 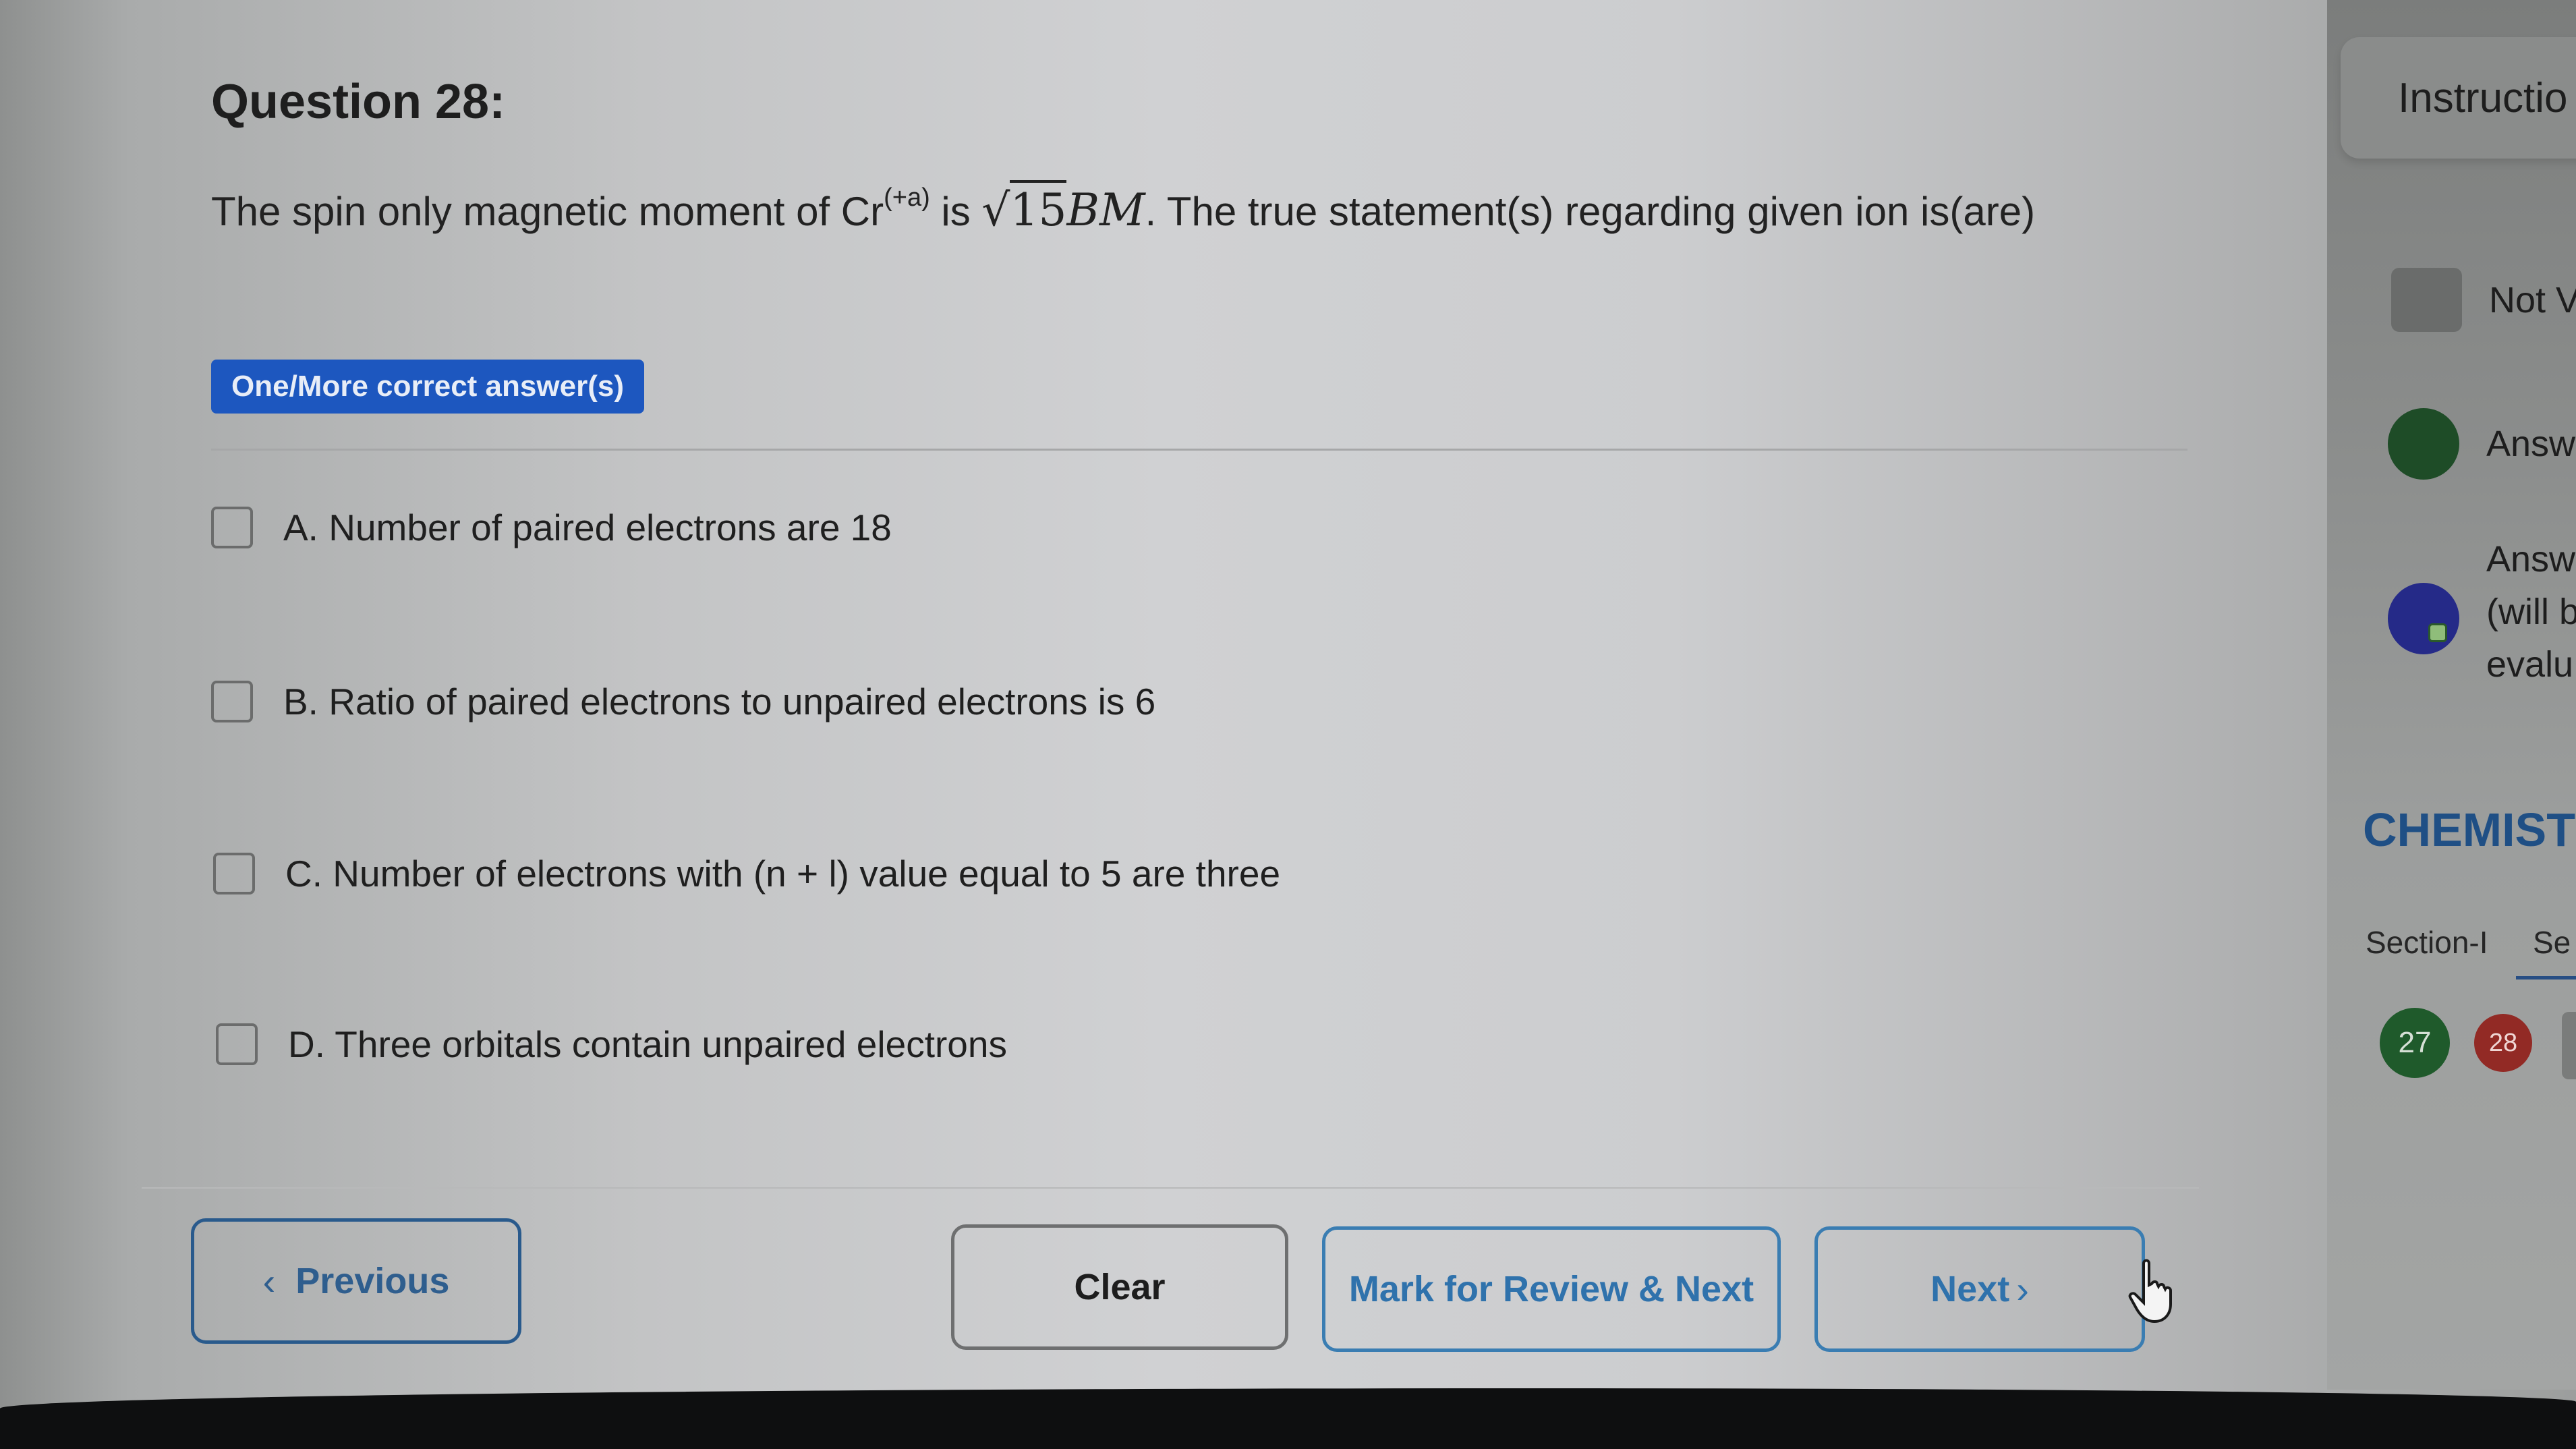 I want to click on option-a: A. Number of paired electrons are 18, so click(x=551, y=527).